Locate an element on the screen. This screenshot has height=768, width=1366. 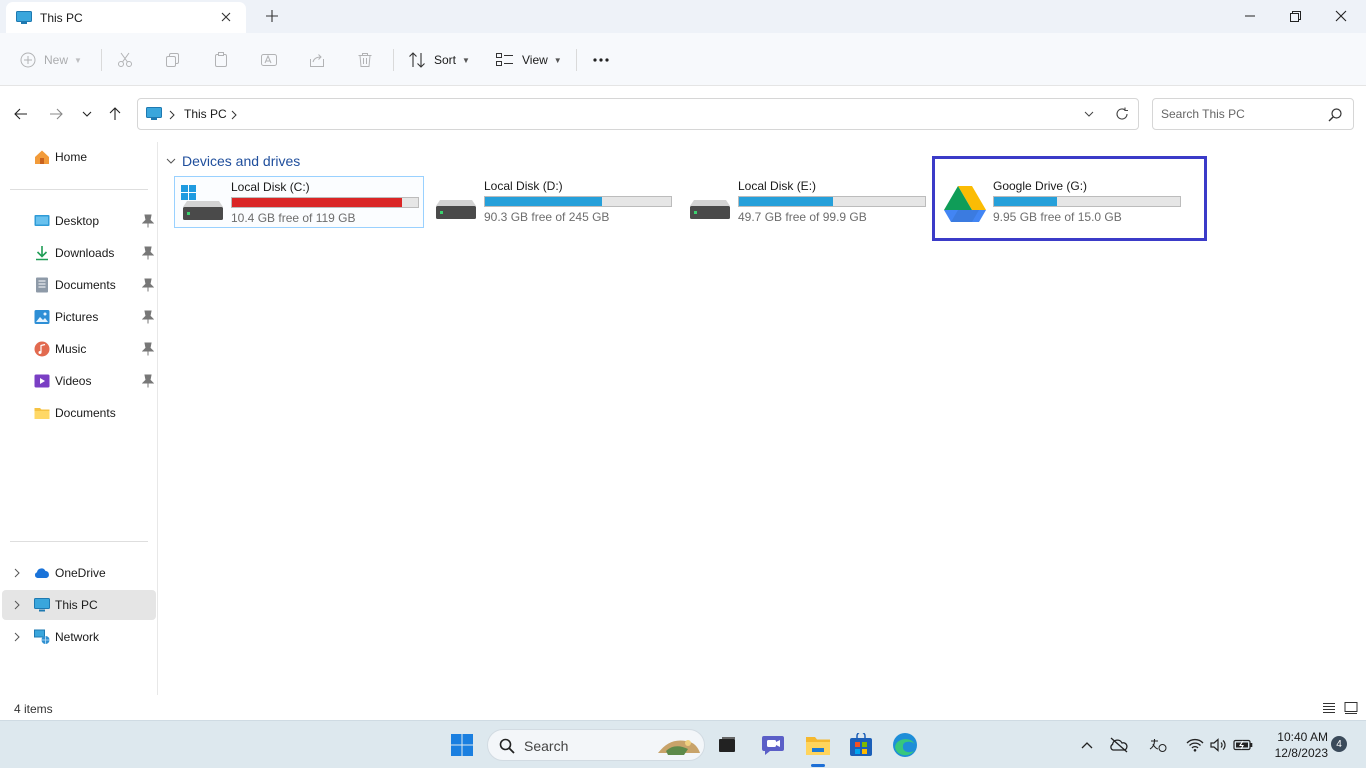
tiles-view-icon is located at coordinates (1351, 708).